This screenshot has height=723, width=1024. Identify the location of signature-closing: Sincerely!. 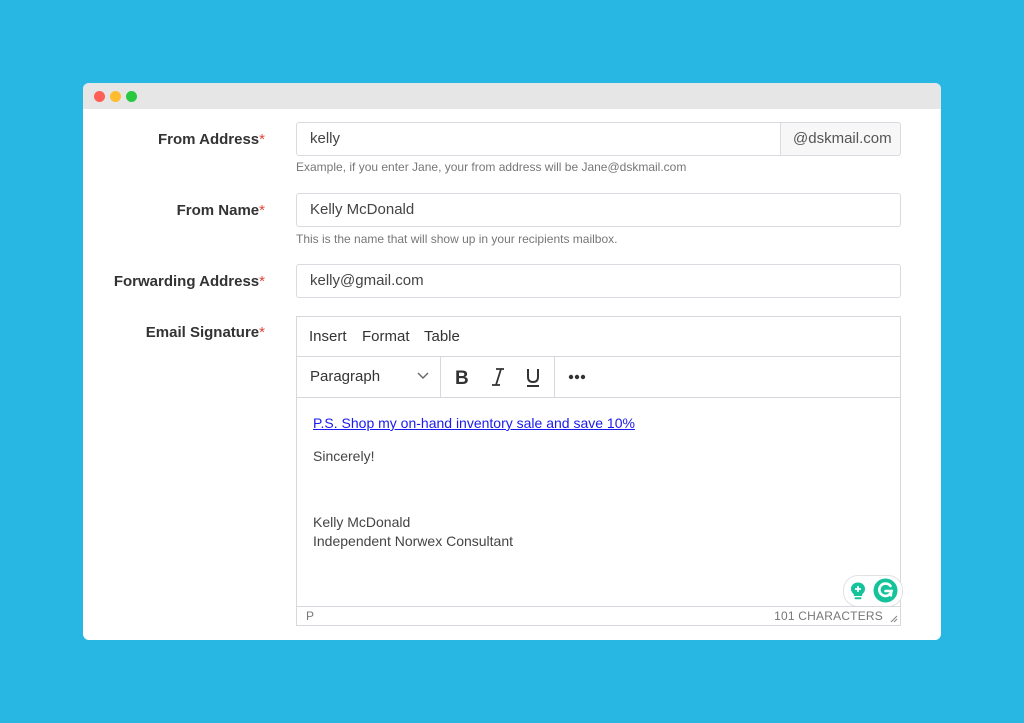
(344, 456).